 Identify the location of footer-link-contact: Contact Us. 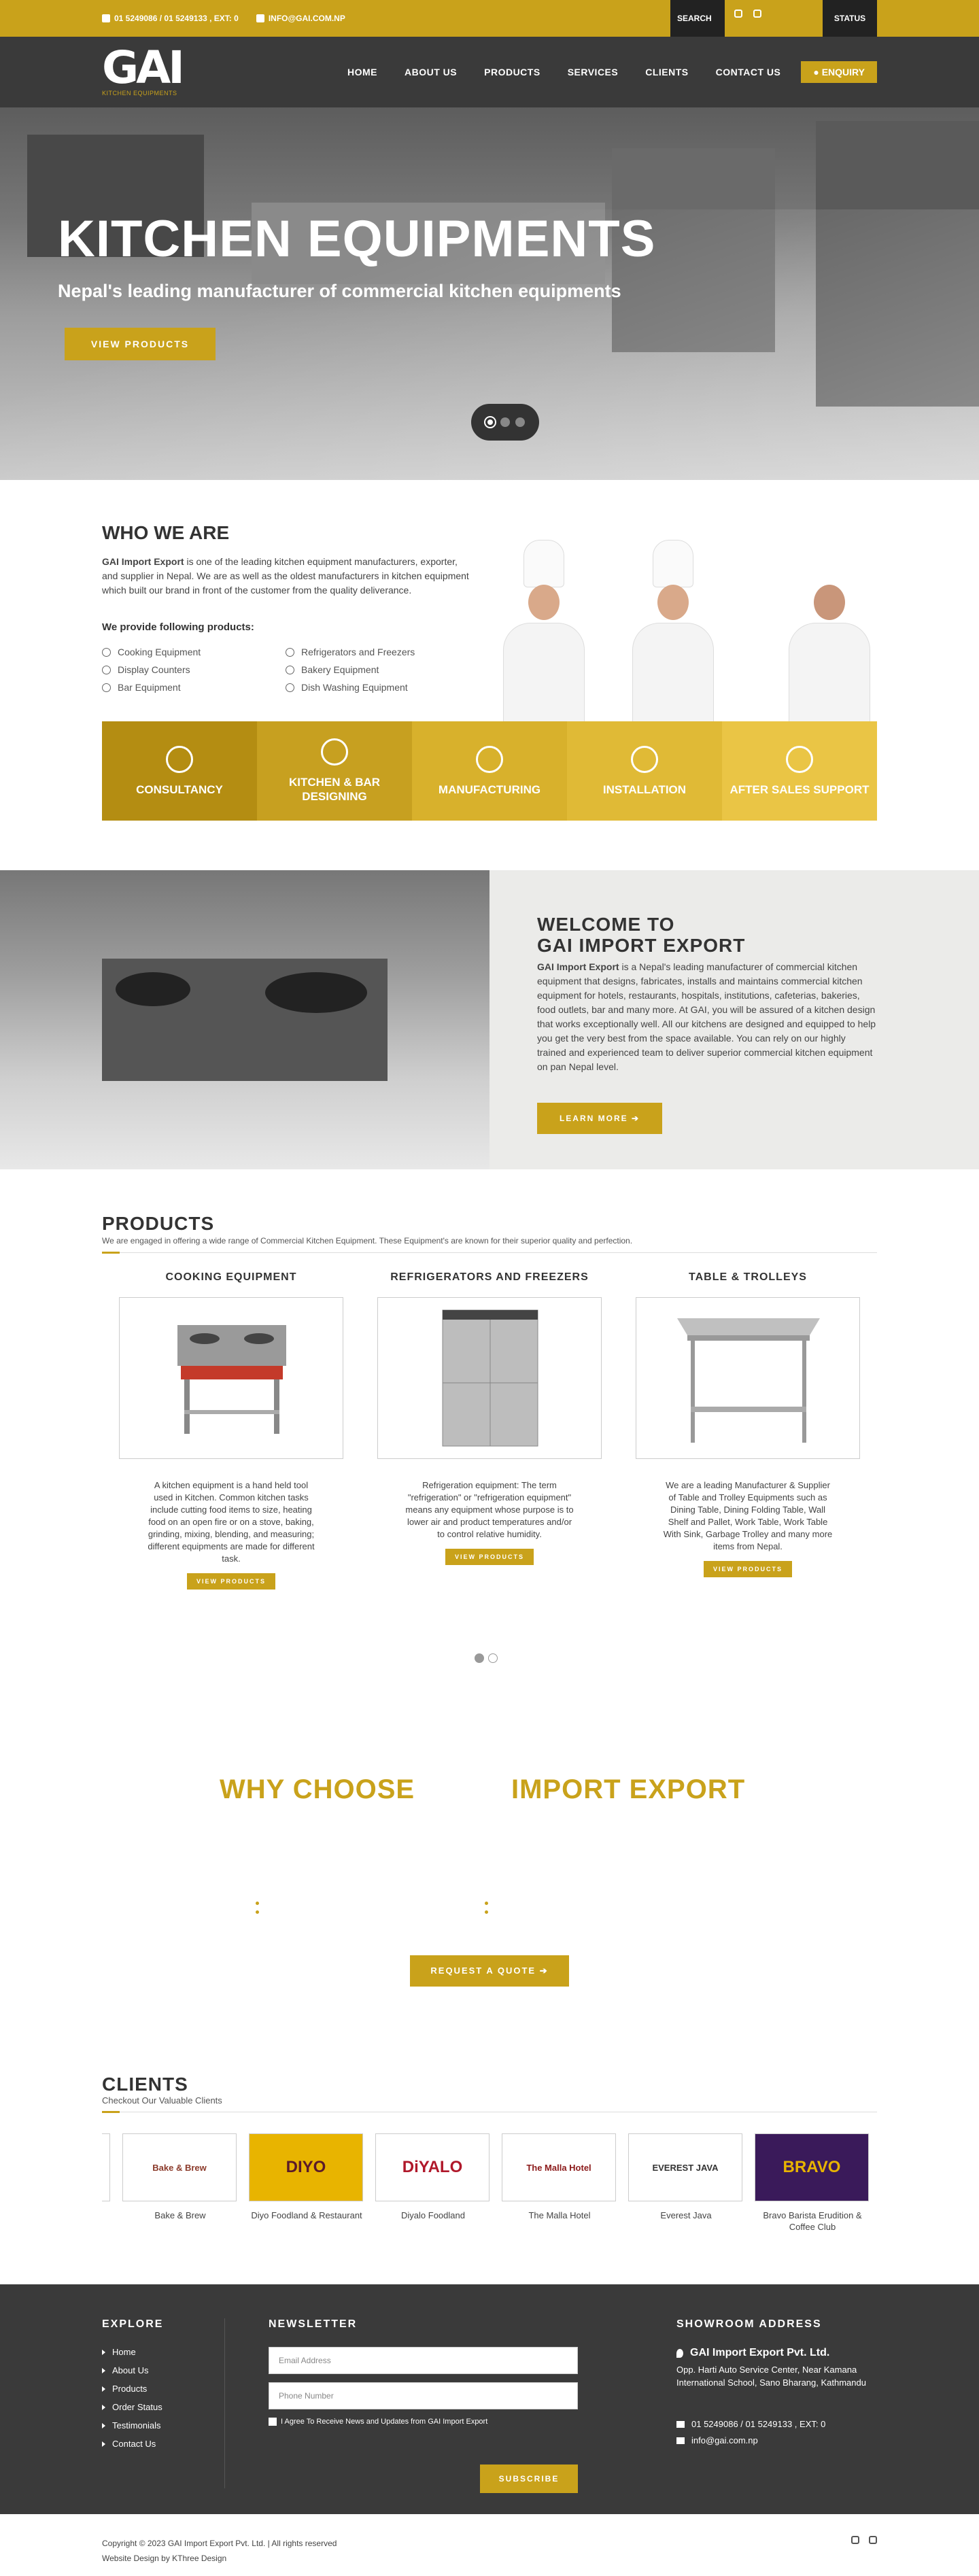
(132, 2444).